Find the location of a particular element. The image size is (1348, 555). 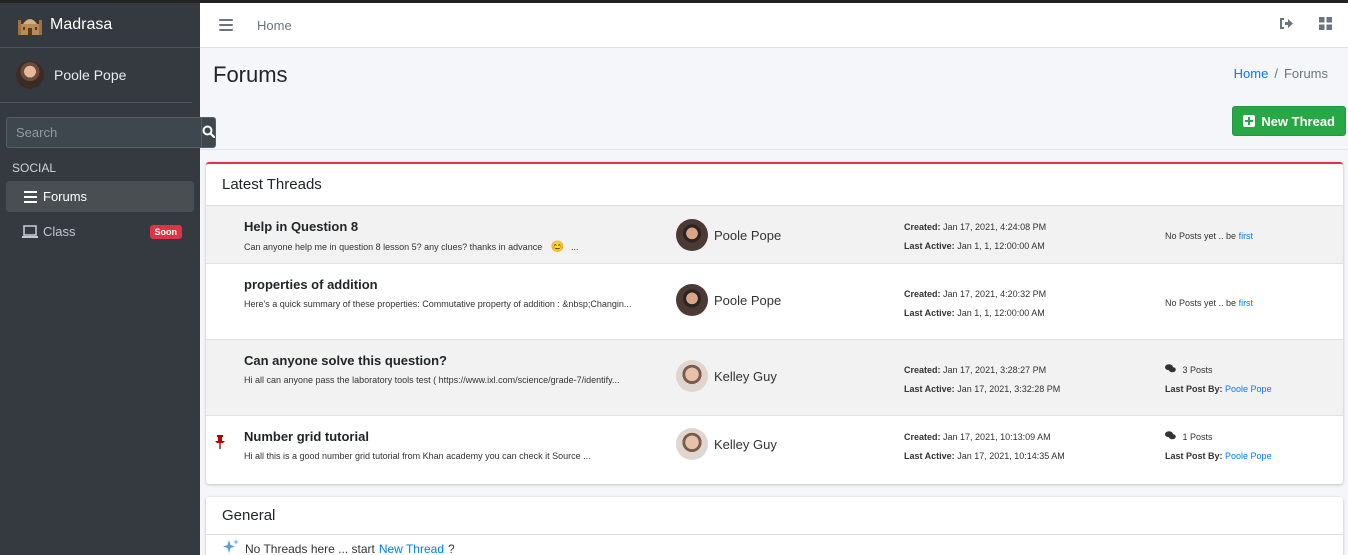

last-active-date: Jan 17, 2021, 10:14:35 AM is located at coordinates (1011, 456).